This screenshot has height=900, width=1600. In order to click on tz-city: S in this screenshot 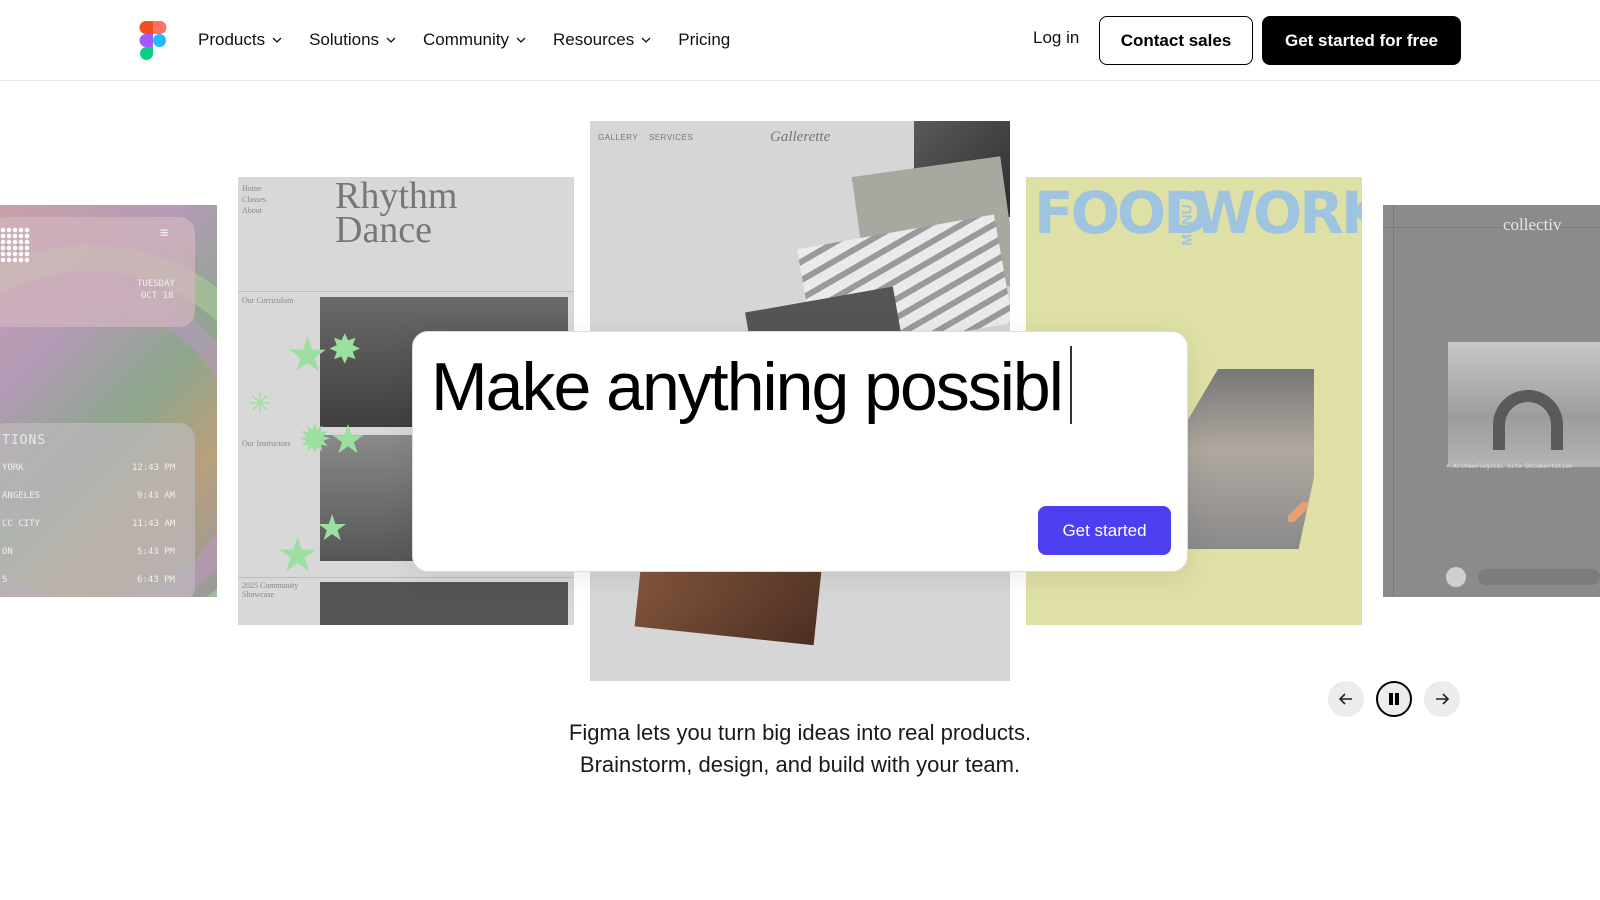, I will do `click(5, 580)`.